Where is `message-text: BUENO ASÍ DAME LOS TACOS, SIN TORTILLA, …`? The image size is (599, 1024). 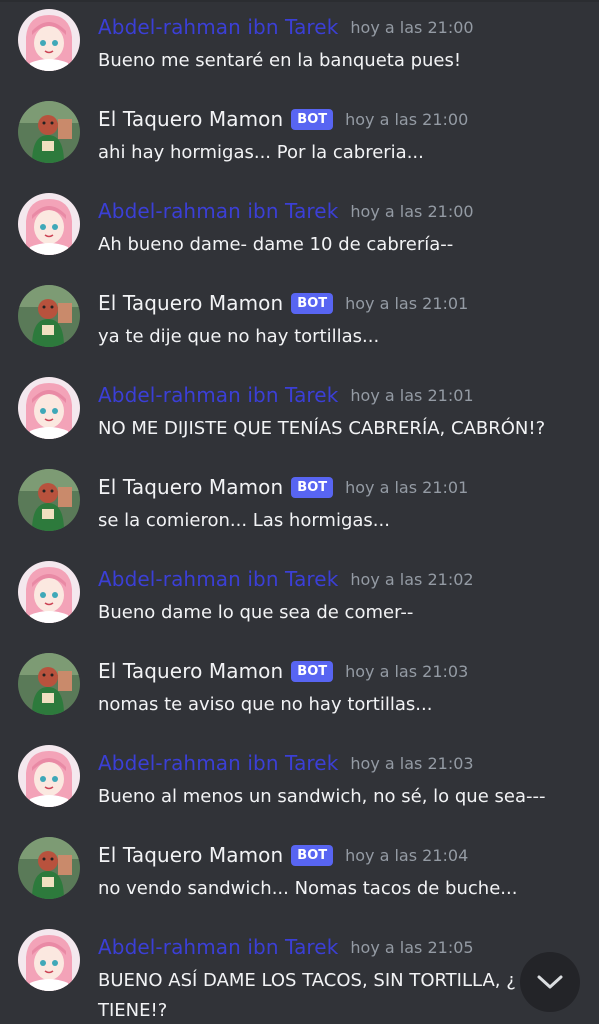 message-text: BUENO ASÍ DAME LOS TACOS, SIN TORTILLA, … is located at coordinates (307, 995).